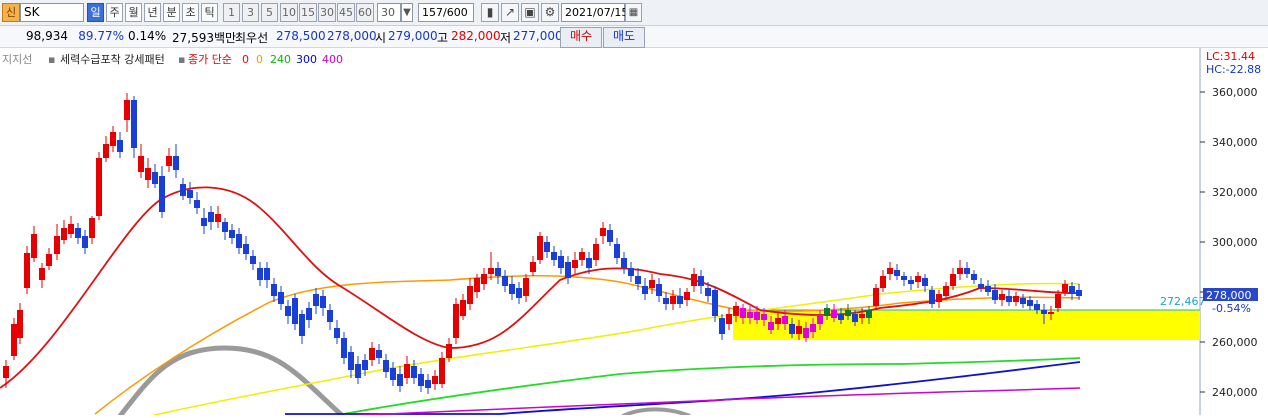 This screenshot has height=418, width=1268. I want to click on best-bid-value: 278,000, so click(352, 36).